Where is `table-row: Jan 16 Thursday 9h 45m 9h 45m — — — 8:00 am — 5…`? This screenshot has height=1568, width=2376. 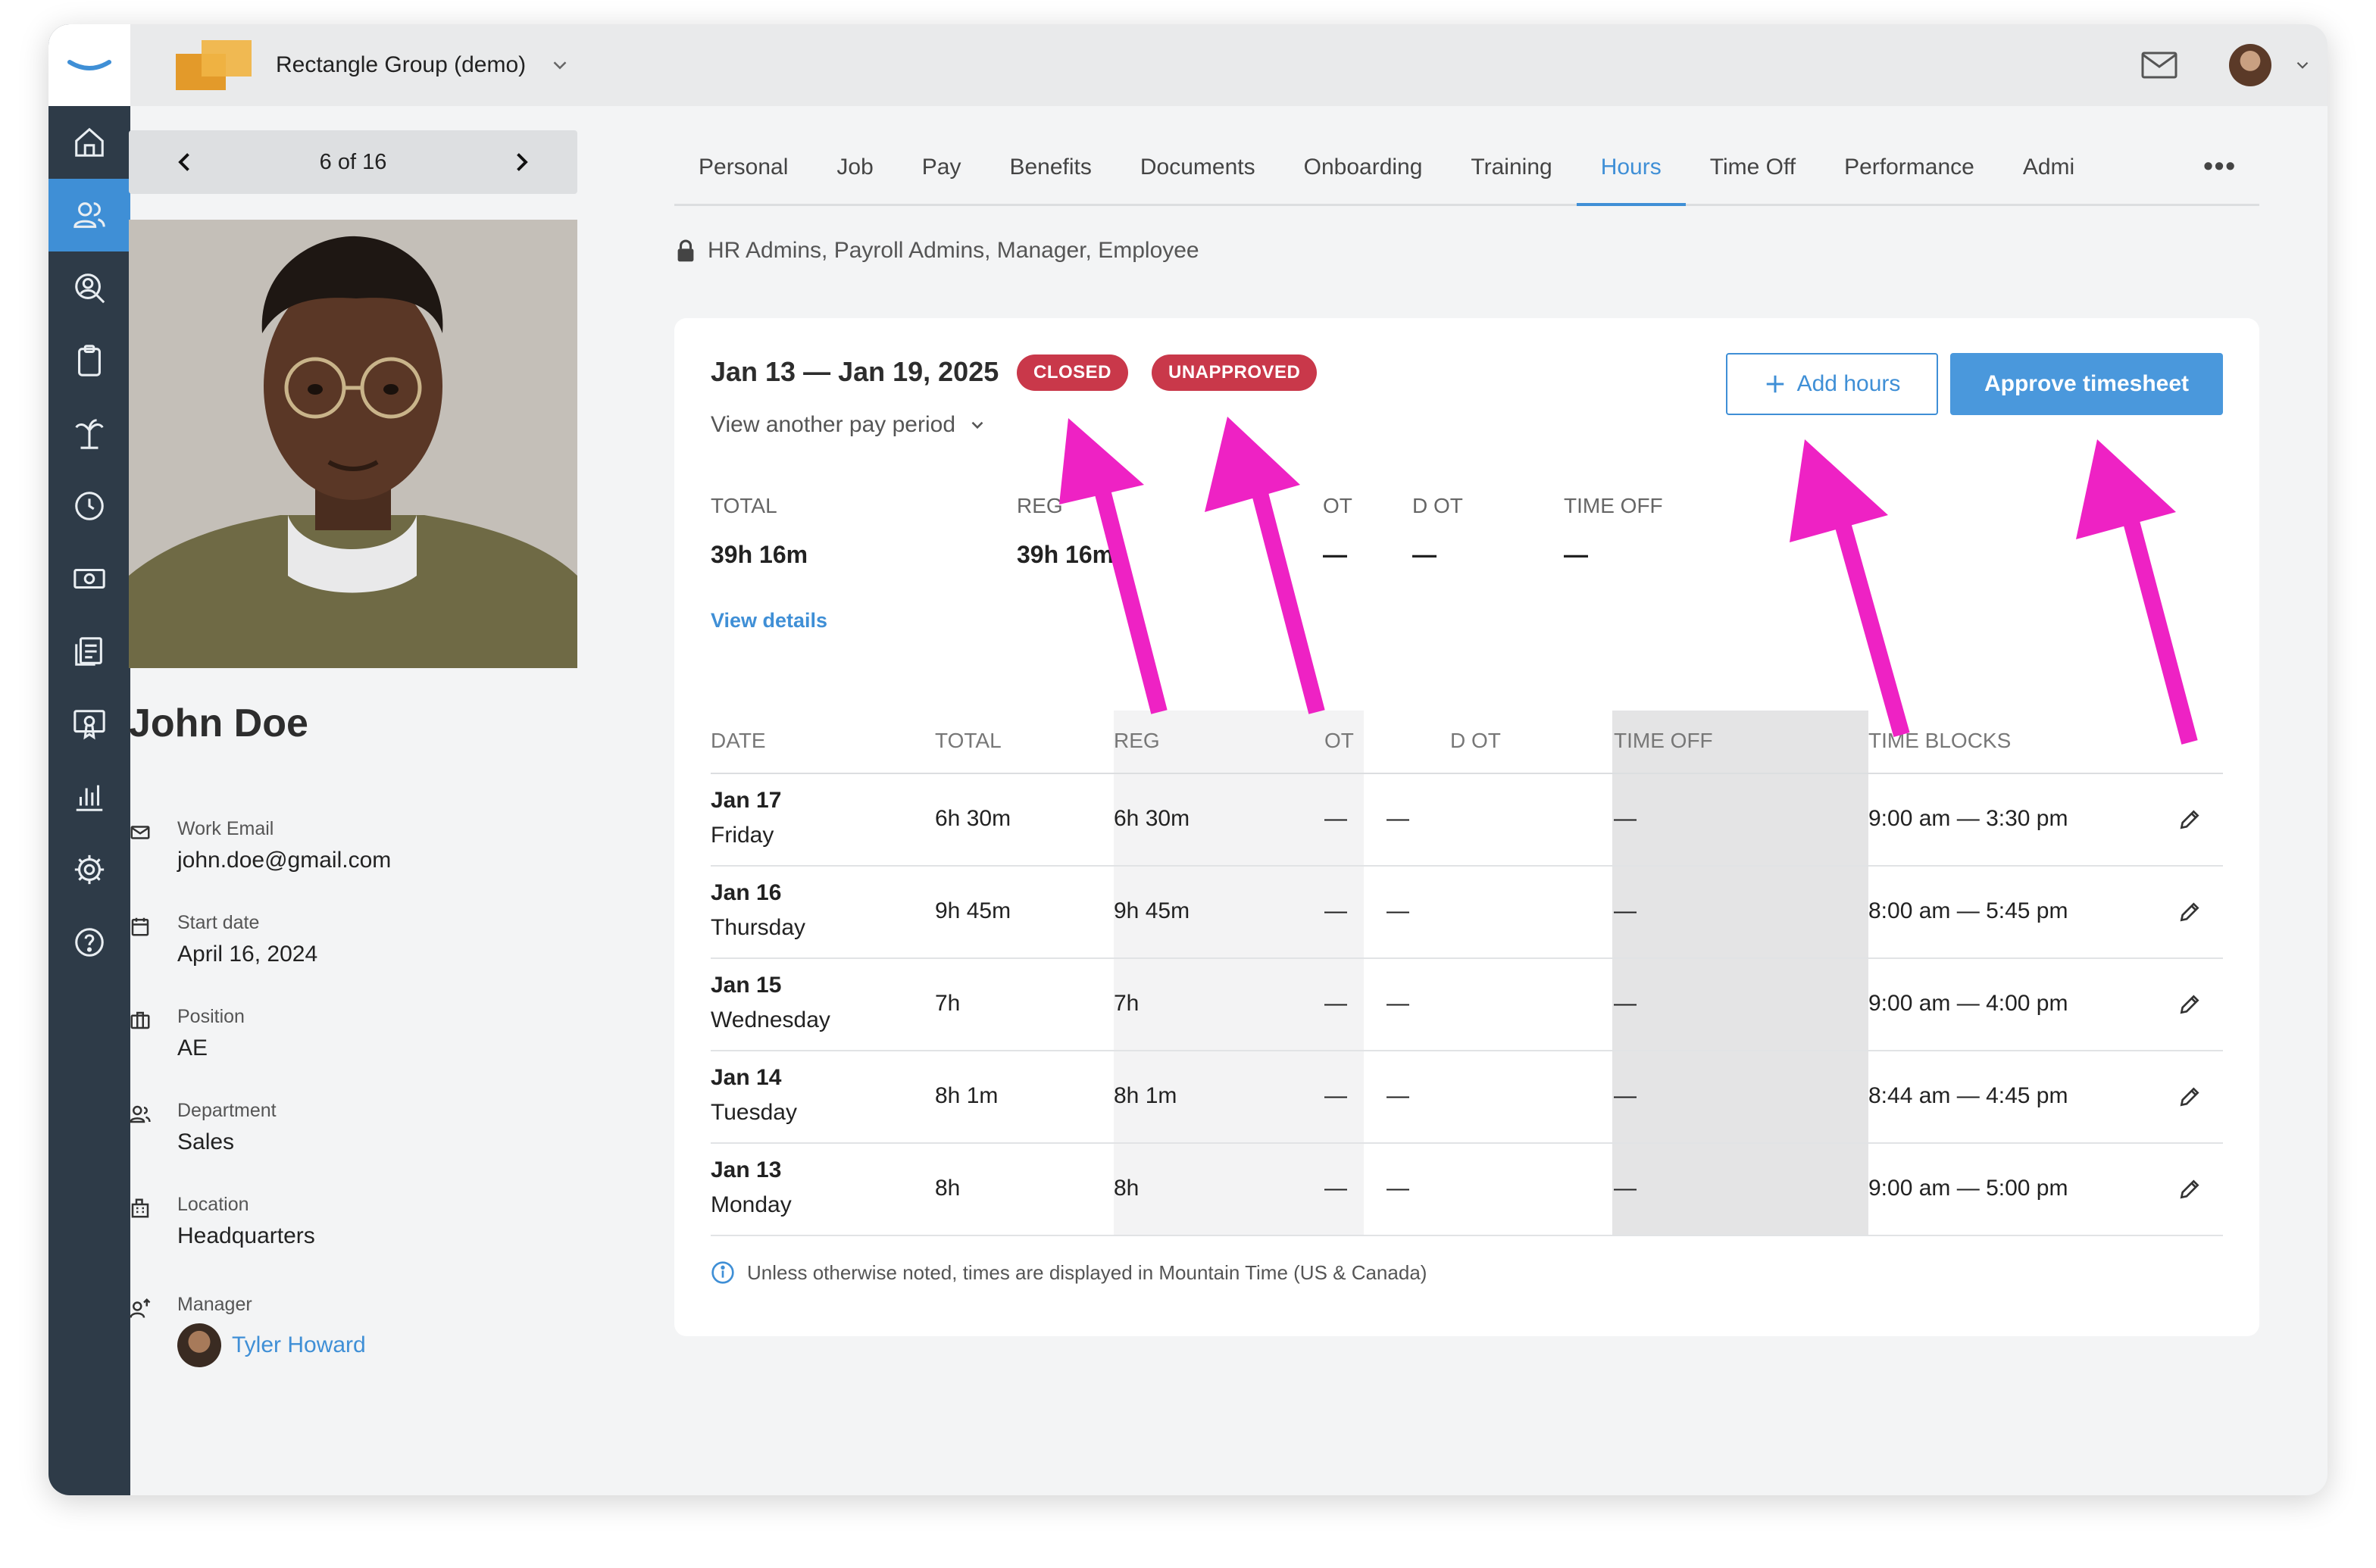 table-row: Jan 16 Thursday 9h 45m 9h 45m — — — 8:00 am — 5… is located at coordinates (1467, 913).